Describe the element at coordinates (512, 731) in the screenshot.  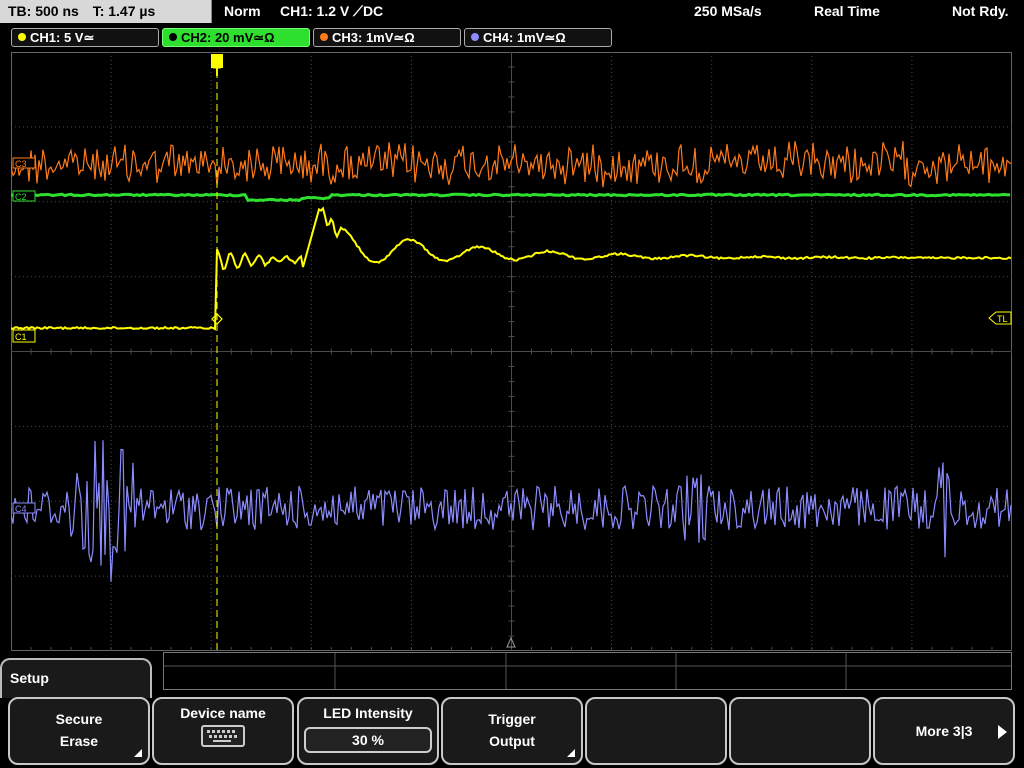
I see `trigger-output-softkey: Trigger Output` at that location.